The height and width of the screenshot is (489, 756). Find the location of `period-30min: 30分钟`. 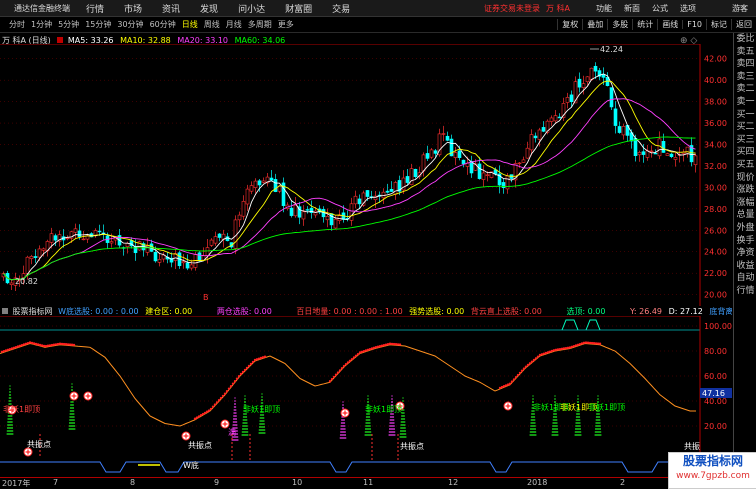

period-30min: 30分钟 is located at coordinates (130, 24).